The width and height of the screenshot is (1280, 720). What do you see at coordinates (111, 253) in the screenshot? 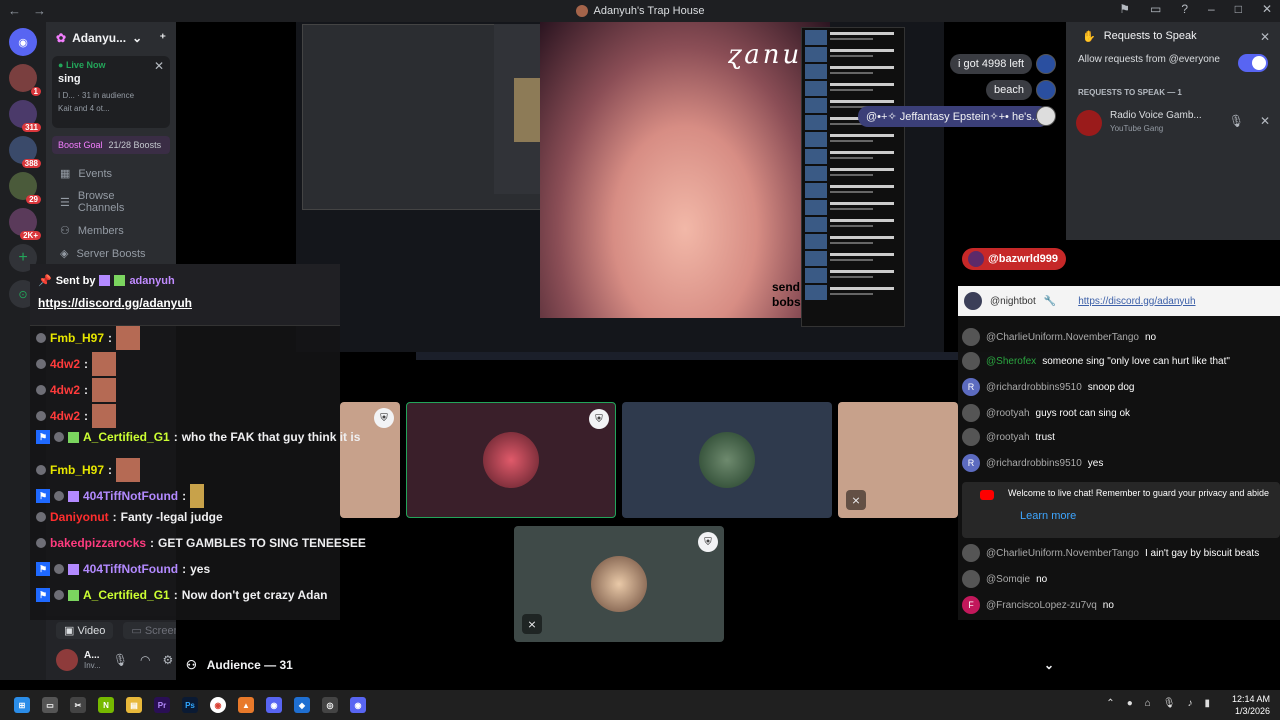
I see `channel-boosts: ◈ Server Boosts` at bounding box center [111, 253].